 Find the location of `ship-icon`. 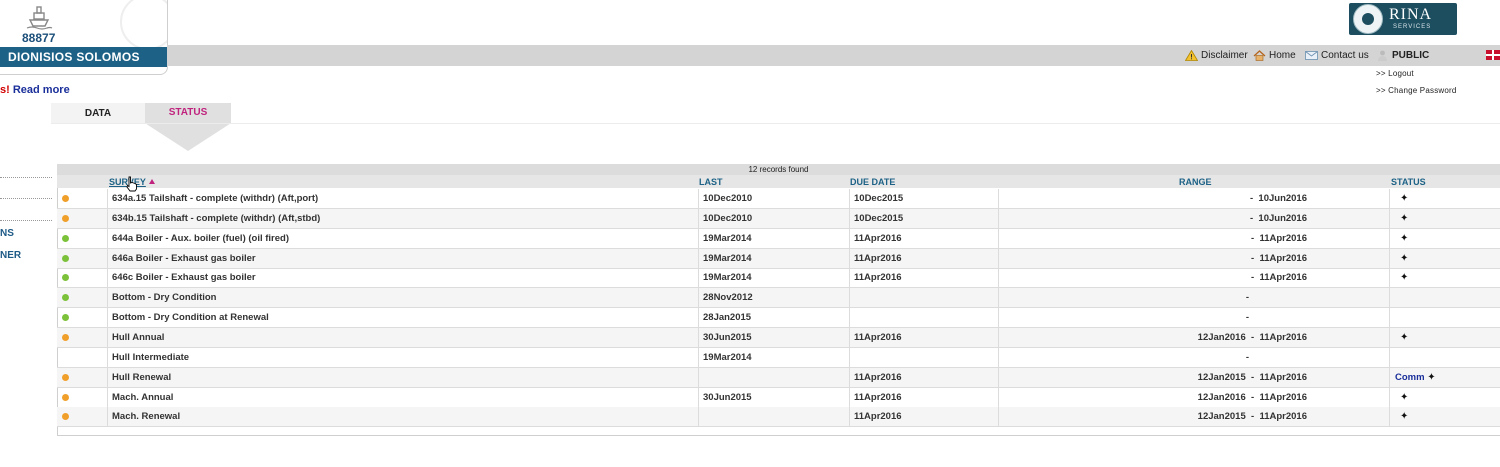

ship-icon is located at coordinates (39, 18).